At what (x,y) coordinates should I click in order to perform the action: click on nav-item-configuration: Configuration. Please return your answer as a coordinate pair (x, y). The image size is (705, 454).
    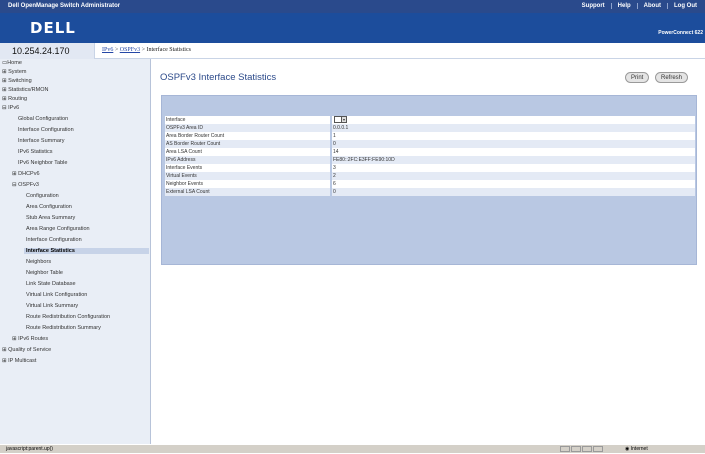
    Looking at the image, I should click on (42, 196).